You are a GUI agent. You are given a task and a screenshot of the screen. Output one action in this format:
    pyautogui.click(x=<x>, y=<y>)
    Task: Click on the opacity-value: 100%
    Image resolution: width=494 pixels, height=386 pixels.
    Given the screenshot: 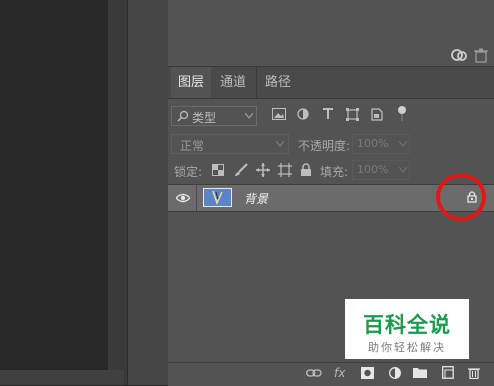 What is the action you would take?
    pyautogui.click(x=373, y=143)
    